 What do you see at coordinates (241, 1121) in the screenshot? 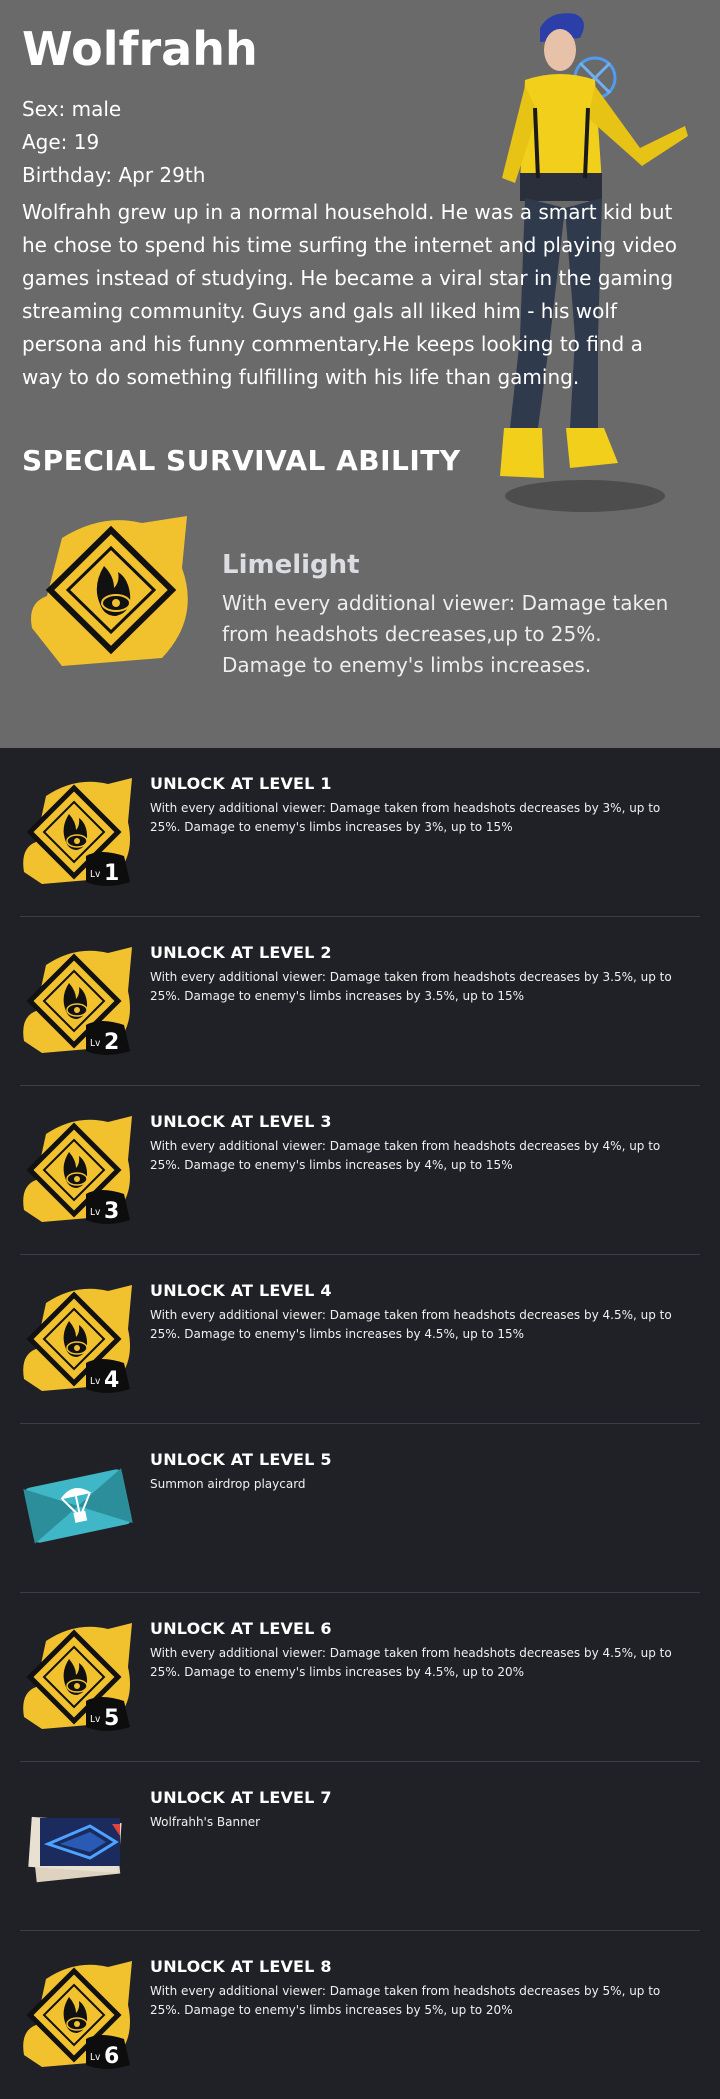
I see `level-title: UNLOCK AT LEVEL 3` at bounding box center [241, 1121].